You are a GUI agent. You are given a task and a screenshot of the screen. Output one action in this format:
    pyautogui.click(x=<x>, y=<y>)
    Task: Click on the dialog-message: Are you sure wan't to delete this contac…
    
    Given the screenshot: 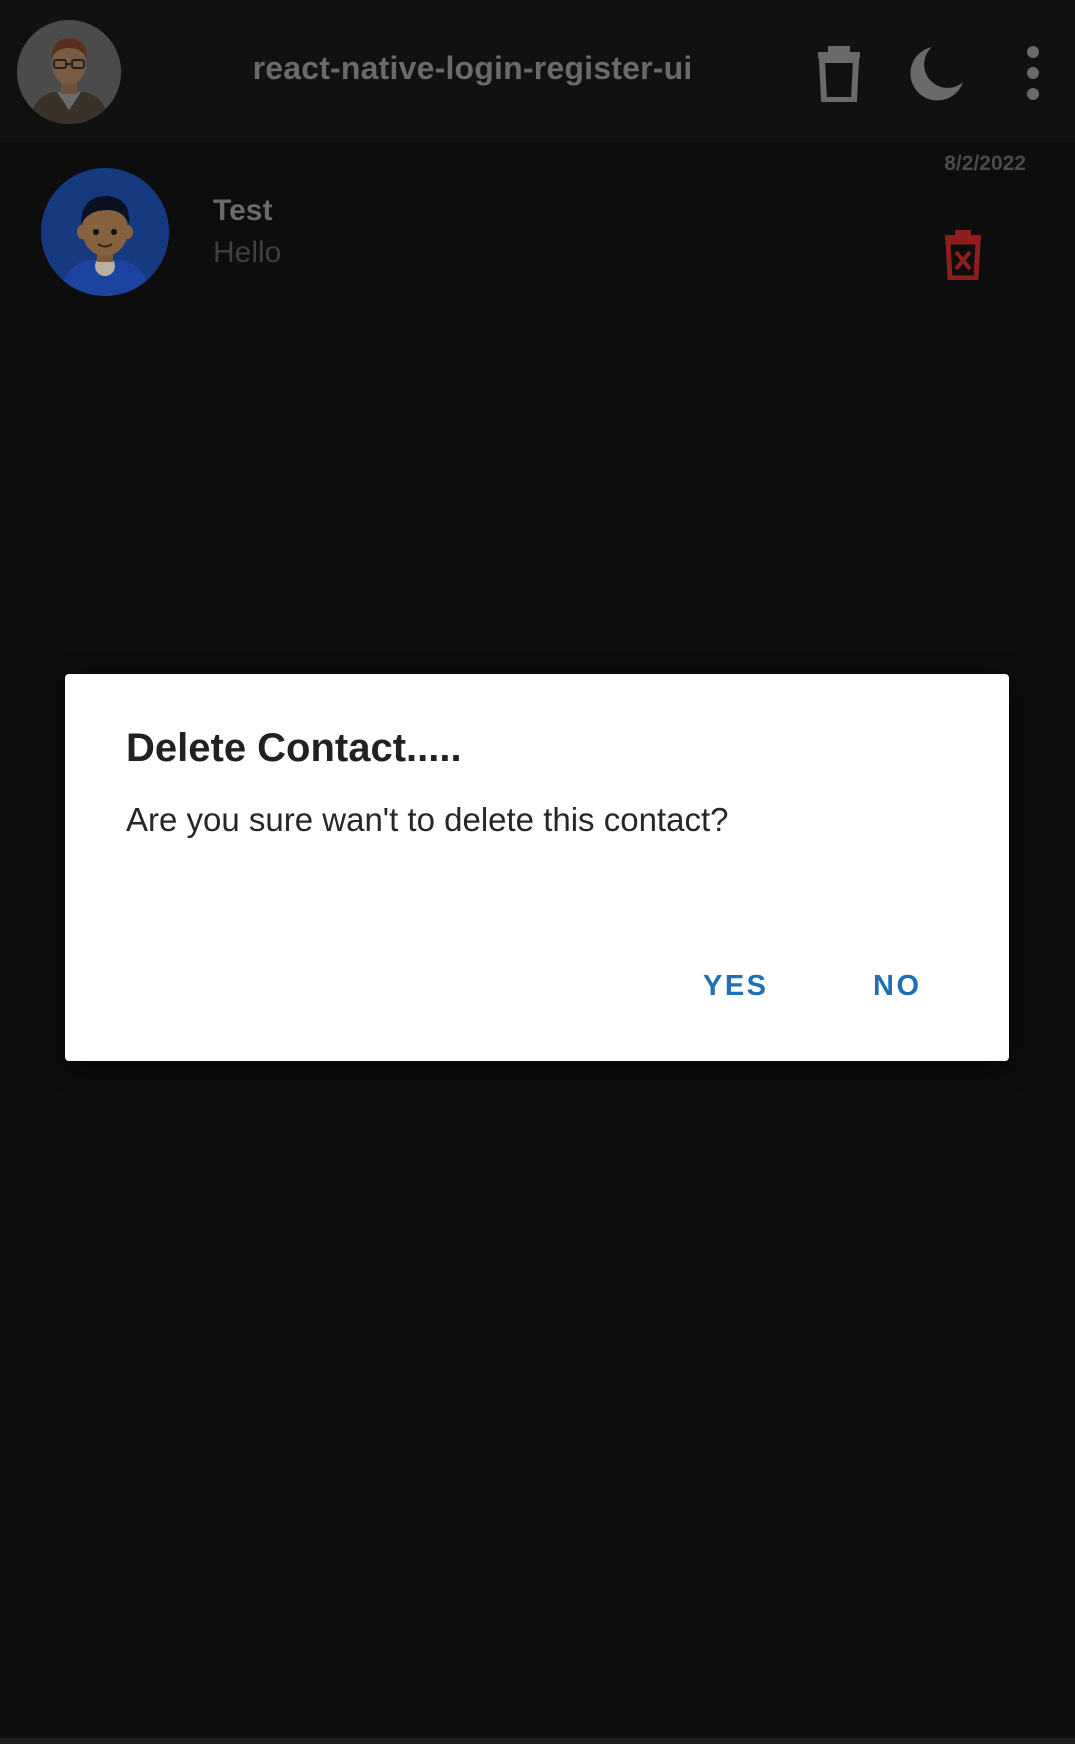 What is the action you would take?
    pyautogui.click(x=427, y=819)
    